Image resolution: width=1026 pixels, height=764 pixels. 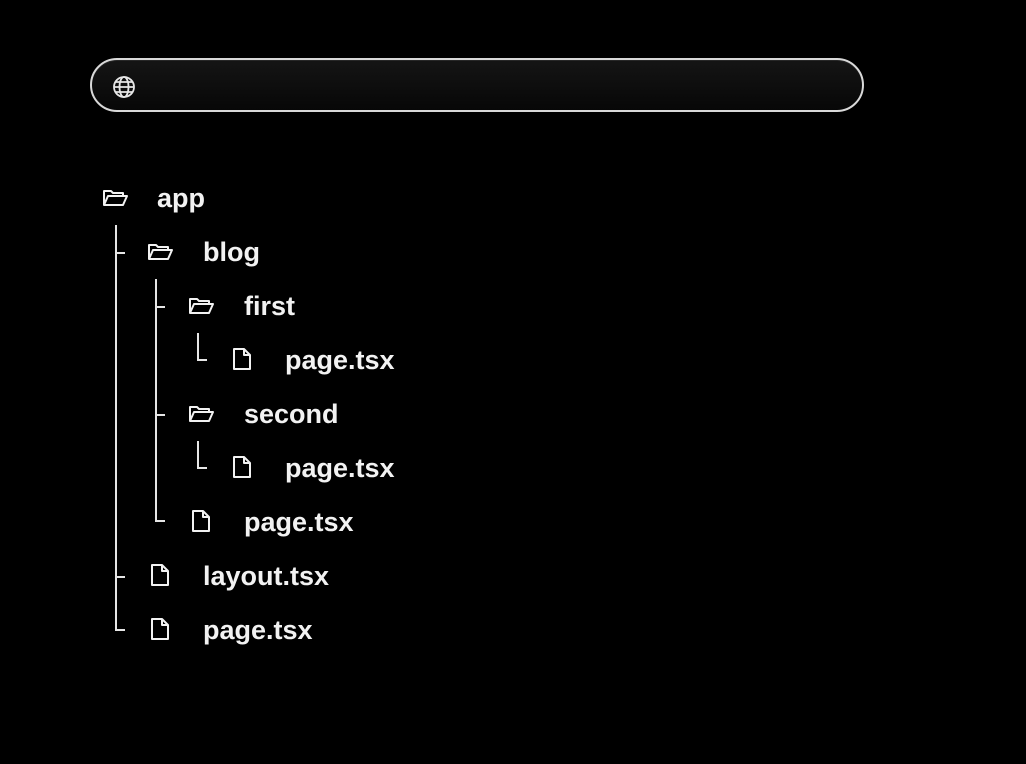 I want to click on tree-item-label: blog, so click(x=231, y=252).